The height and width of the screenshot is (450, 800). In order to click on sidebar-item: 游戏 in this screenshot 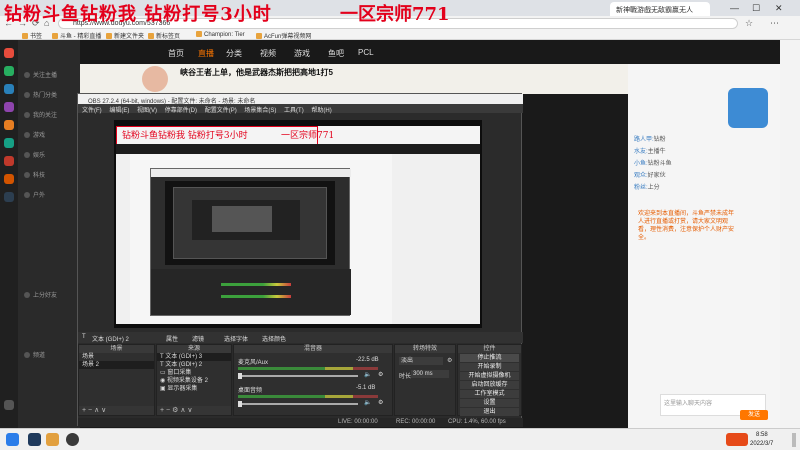, I will do `click(34, 134)`.